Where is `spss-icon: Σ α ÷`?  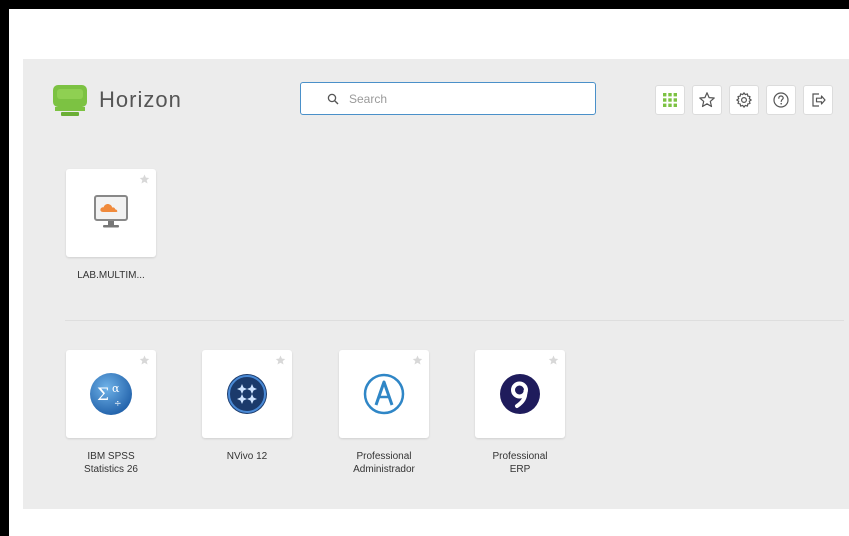
spss-icon: Σ α ÷ is located at coordinates (111, 394).